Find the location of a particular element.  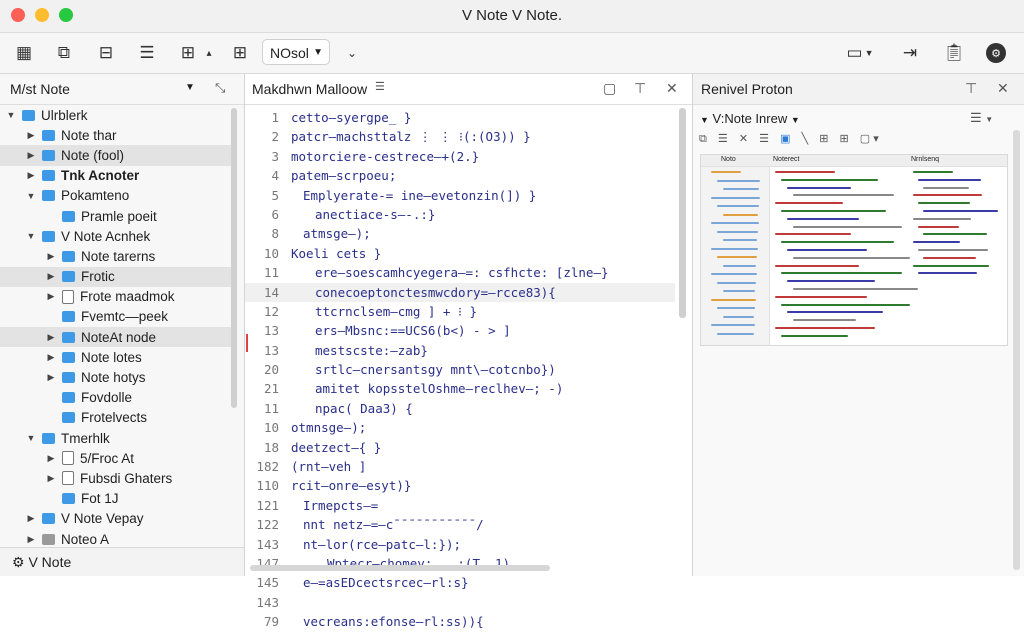

strike-icon: ✕ is located at coordinates (743, 139).